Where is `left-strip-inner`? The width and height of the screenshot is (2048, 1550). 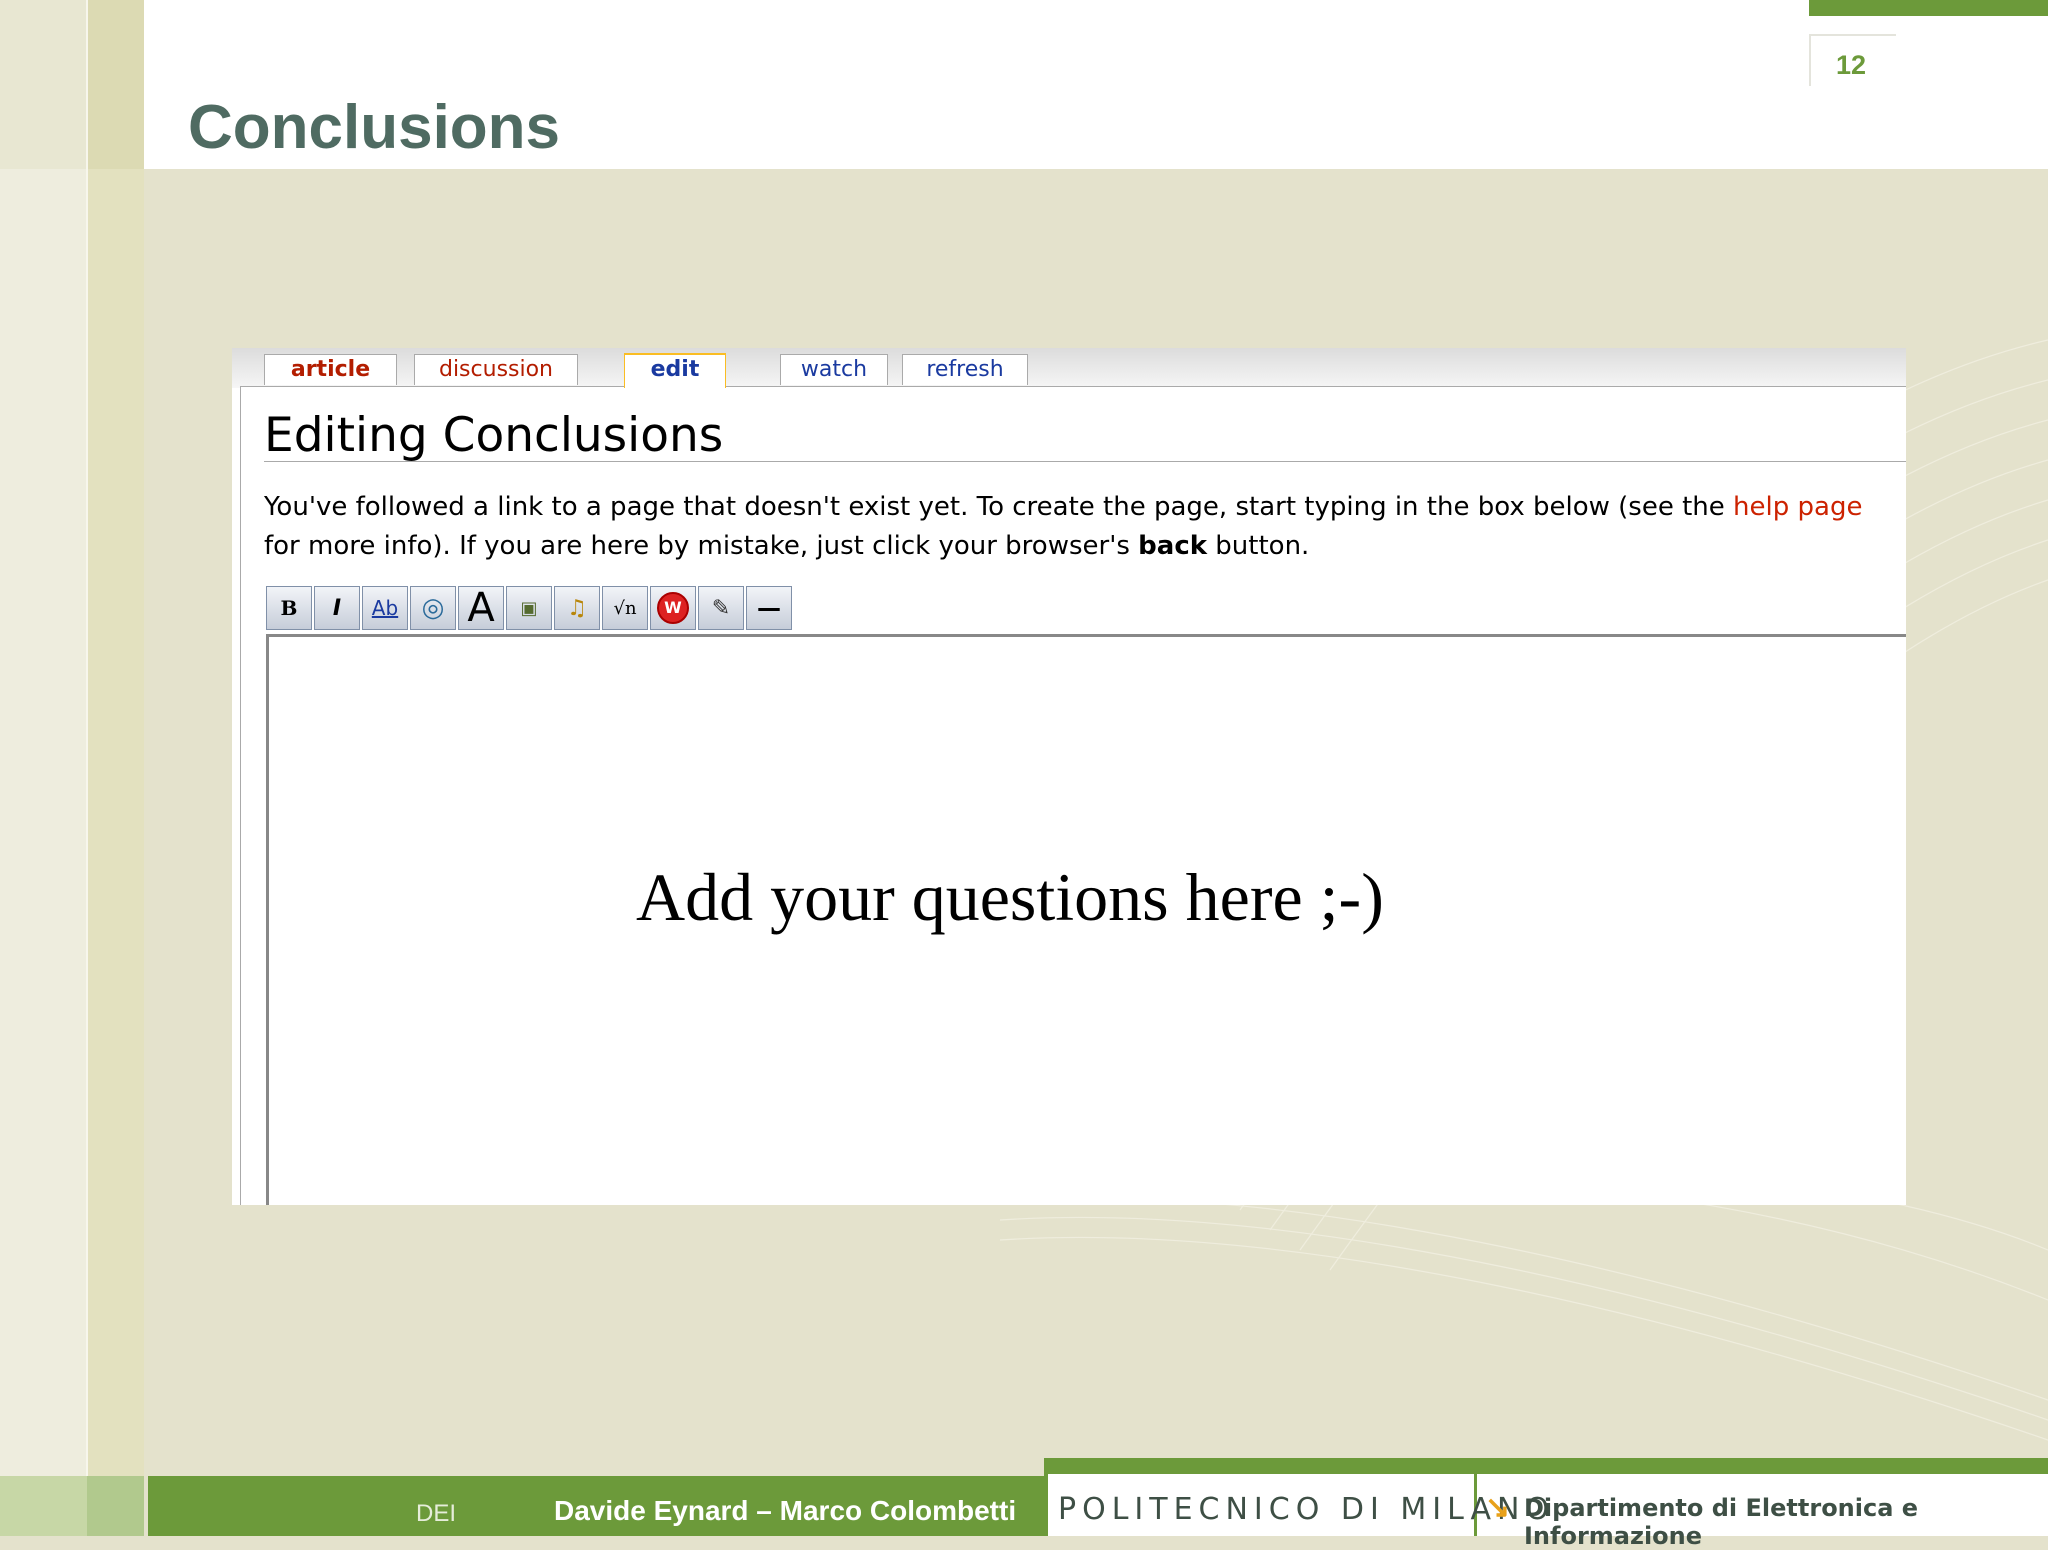
left-strip-inner is located at coordinates (115, 738).